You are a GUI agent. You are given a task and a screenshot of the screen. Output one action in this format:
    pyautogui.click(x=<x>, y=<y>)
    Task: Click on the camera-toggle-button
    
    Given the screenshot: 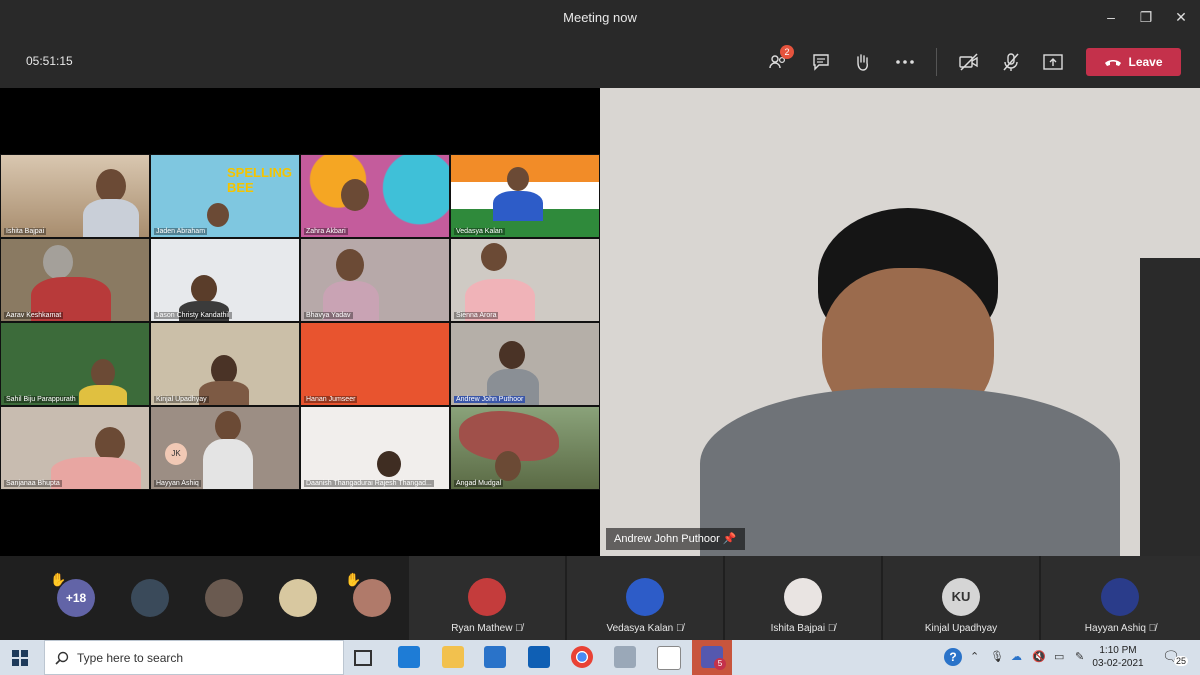 What is the action you would take?
    pyautogui.click(x=969, y=62)
    